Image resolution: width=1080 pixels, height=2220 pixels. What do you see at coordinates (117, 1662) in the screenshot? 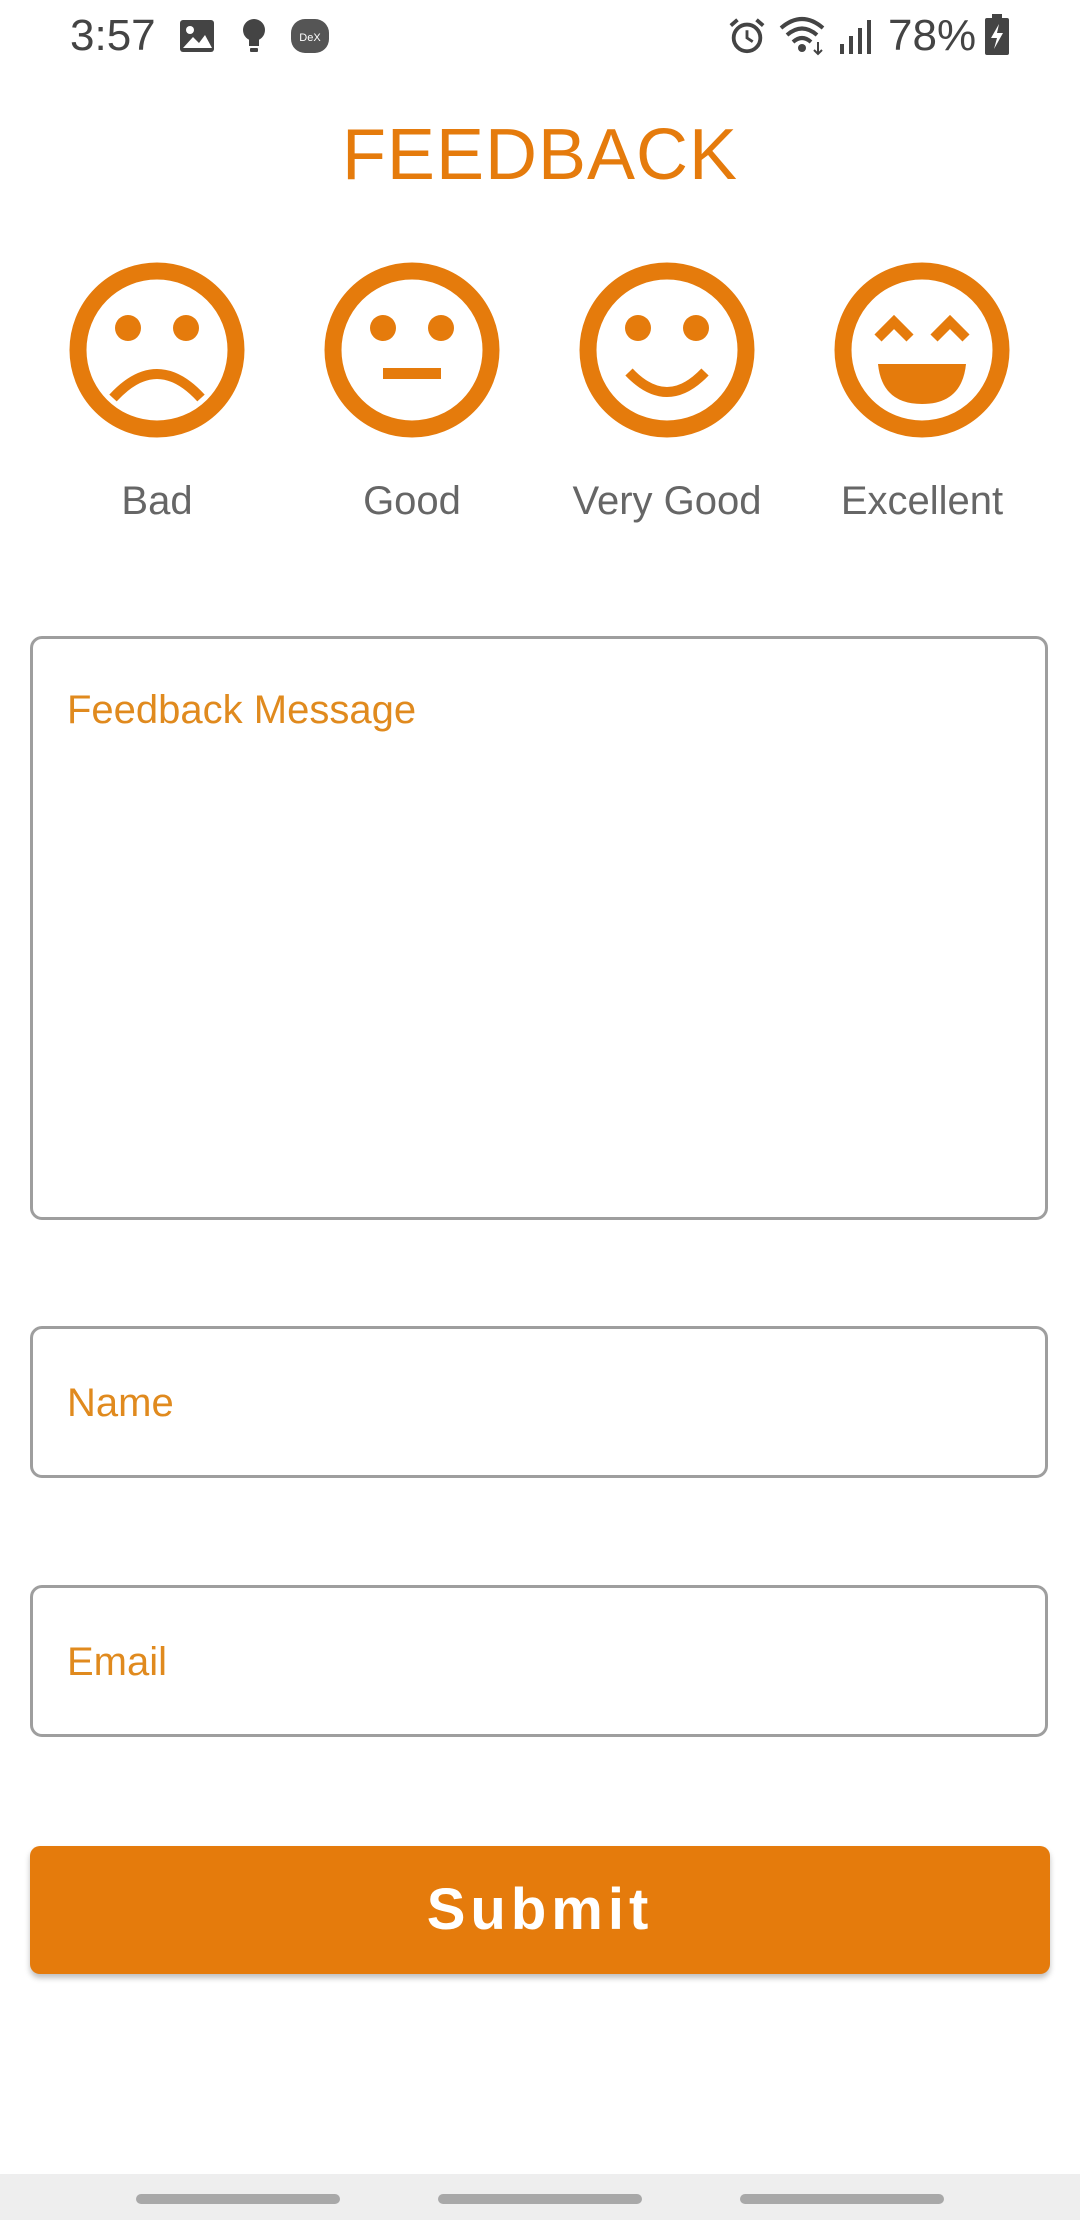
I see `email-placeholder: Email` at bounding box center [117, 1662].